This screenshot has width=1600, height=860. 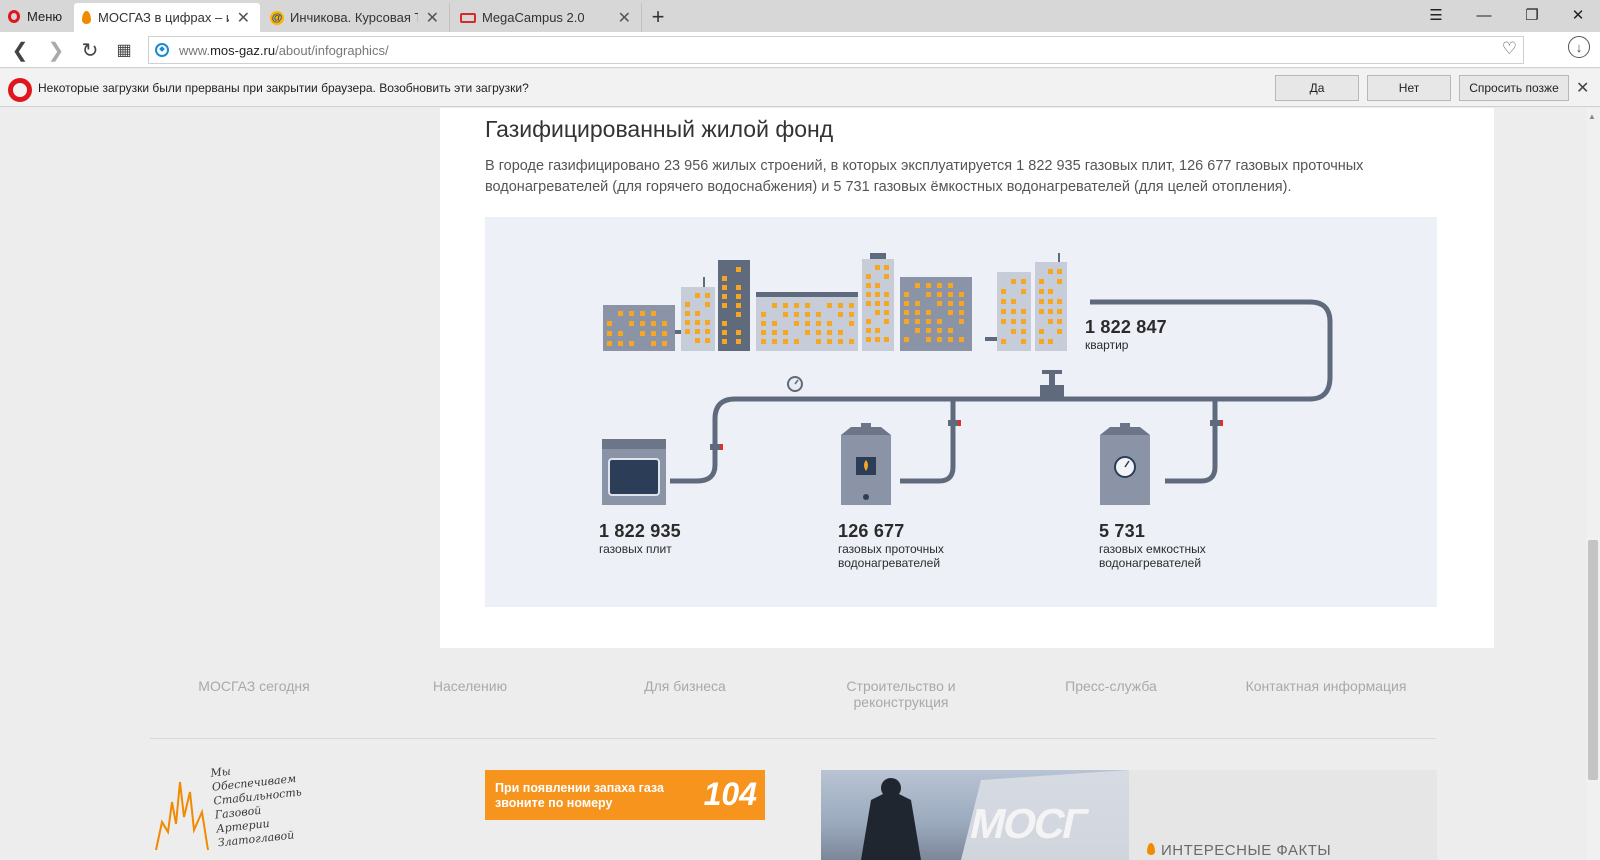 I want to click on no-button: Нет, so click(x=1409, y=88).